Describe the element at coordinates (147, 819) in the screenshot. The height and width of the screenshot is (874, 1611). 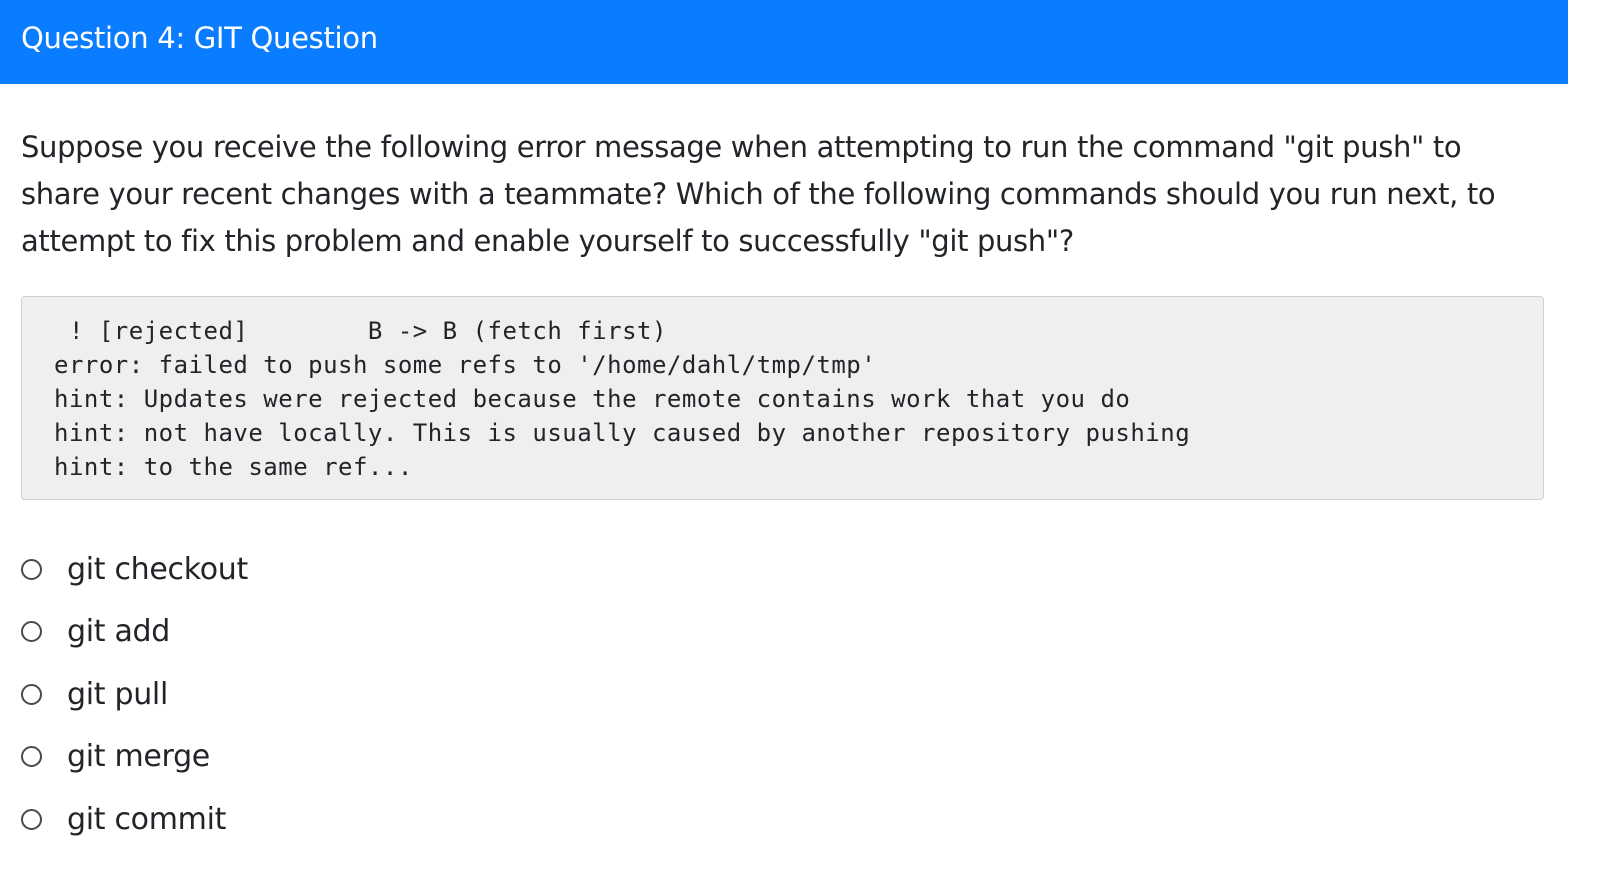
I see `option-label: git commit` at that location.